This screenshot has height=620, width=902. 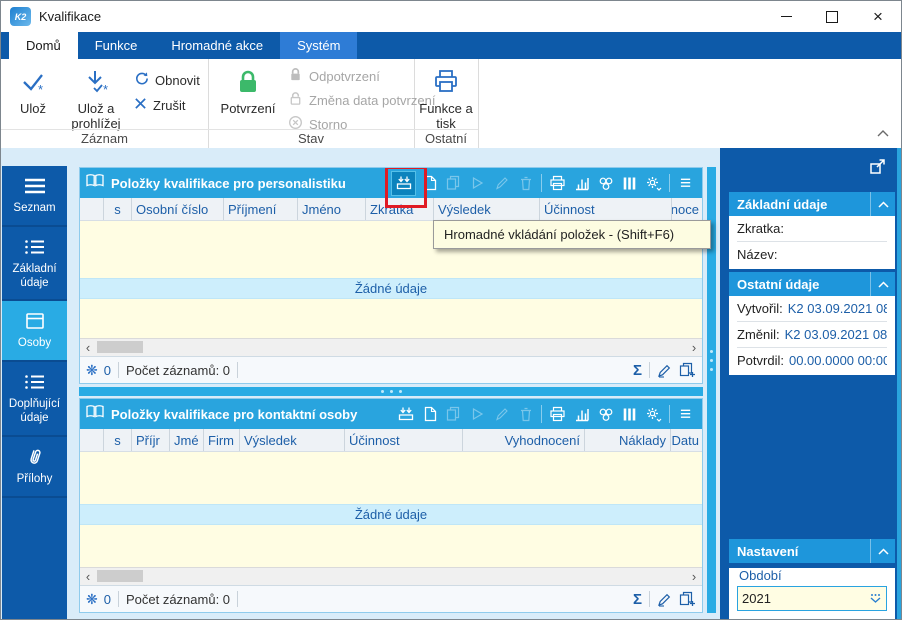 I want to click on column-header: Vyhodnoce, so click(x=687, y=209).